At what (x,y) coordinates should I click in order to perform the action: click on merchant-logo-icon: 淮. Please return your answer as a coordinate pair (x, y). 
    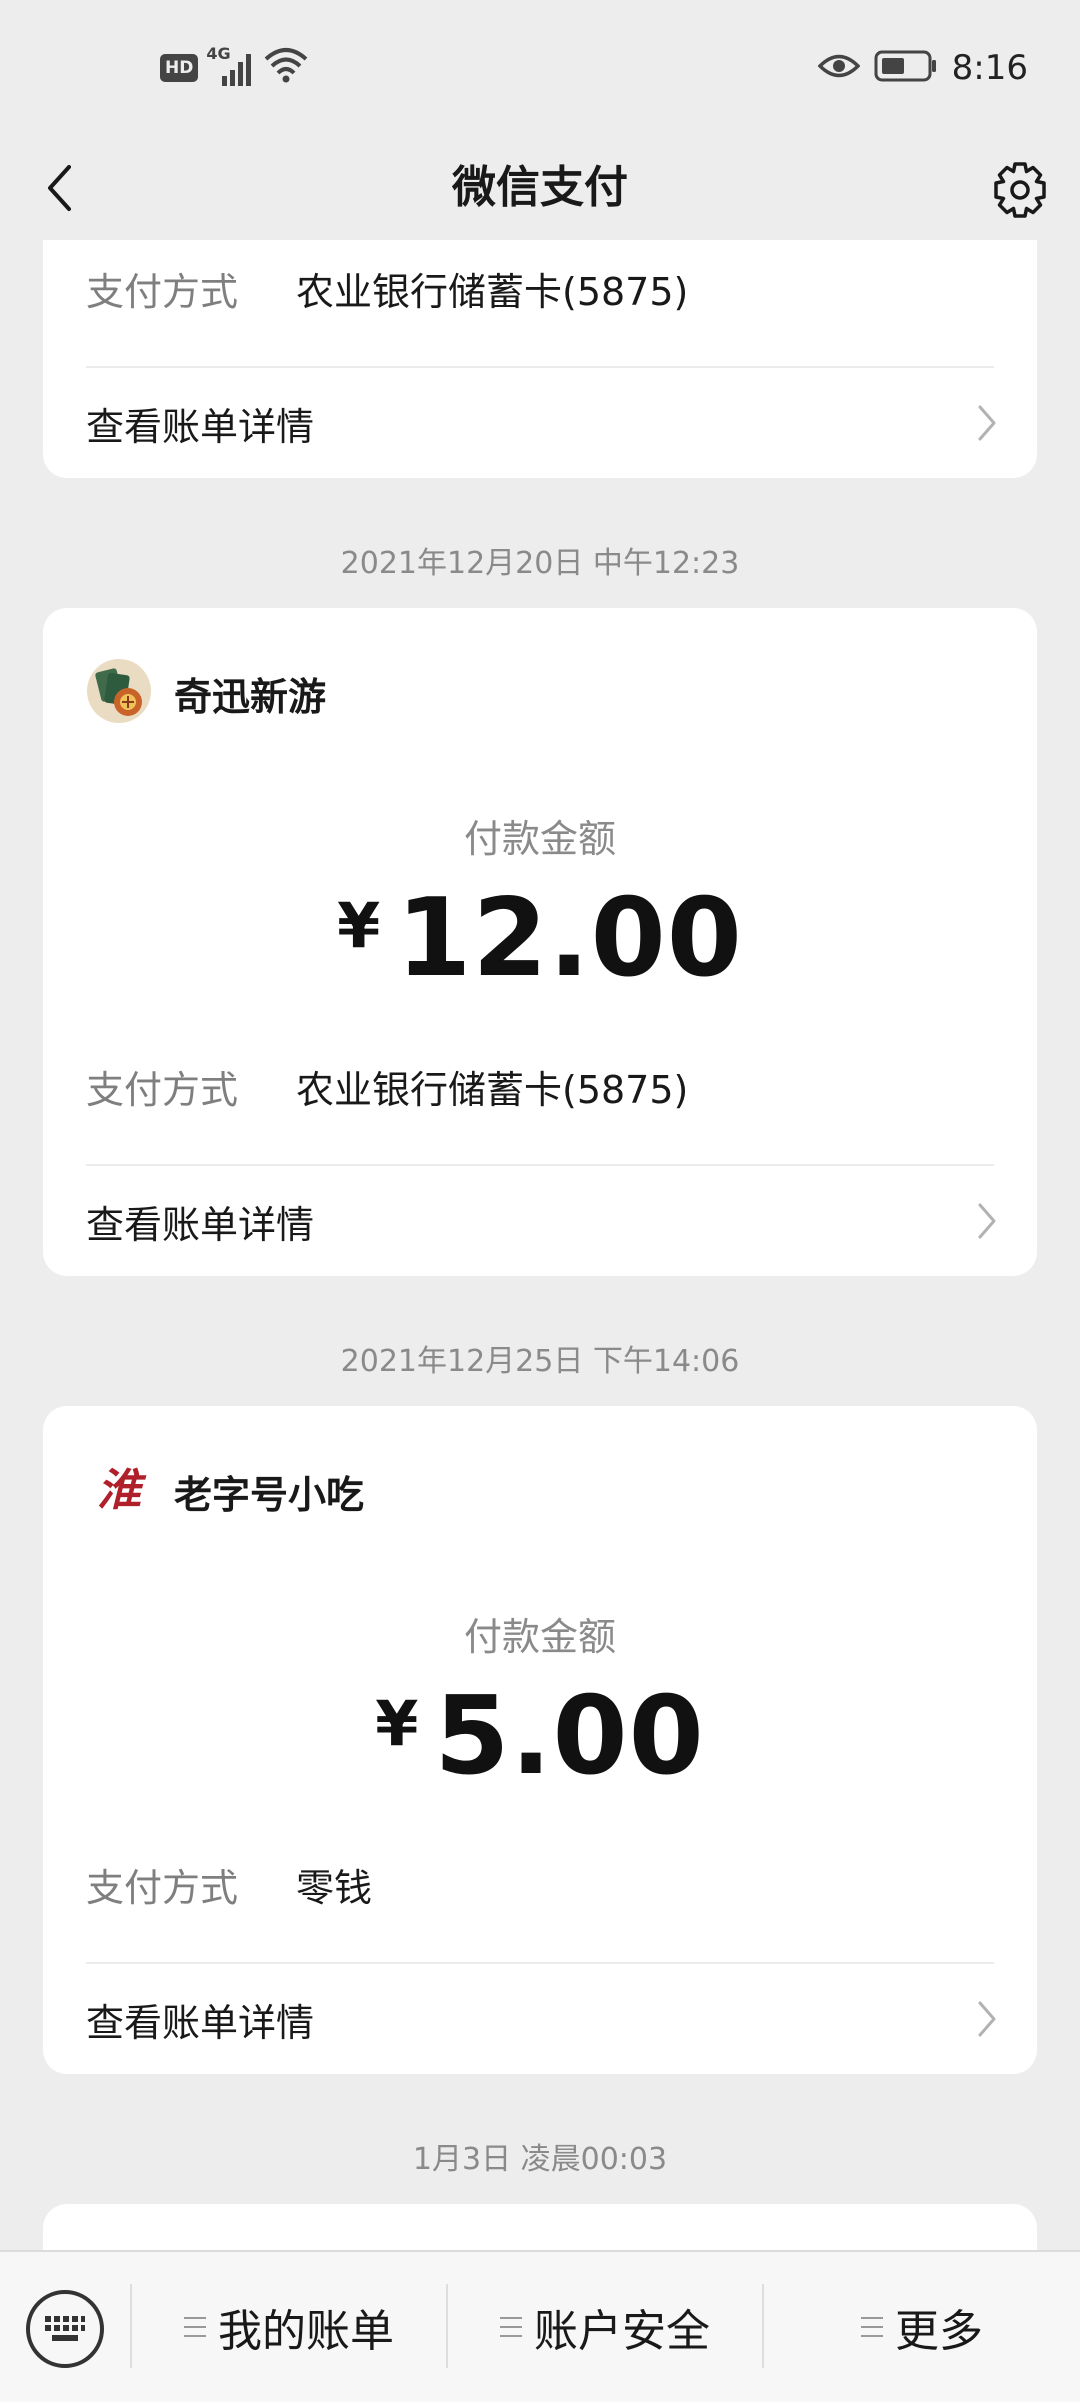
    Looking at the image, I should click on (119, 1490).